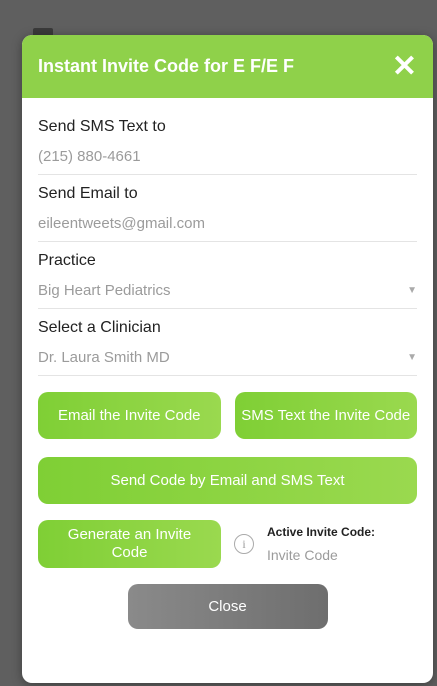 This screenshot has width=437, height=686. What do you see at coordinates (166, 66) in the screenshot?
I see `modal-title: Instant Invite Code for E F/E F` at bounding box center [166, 66].